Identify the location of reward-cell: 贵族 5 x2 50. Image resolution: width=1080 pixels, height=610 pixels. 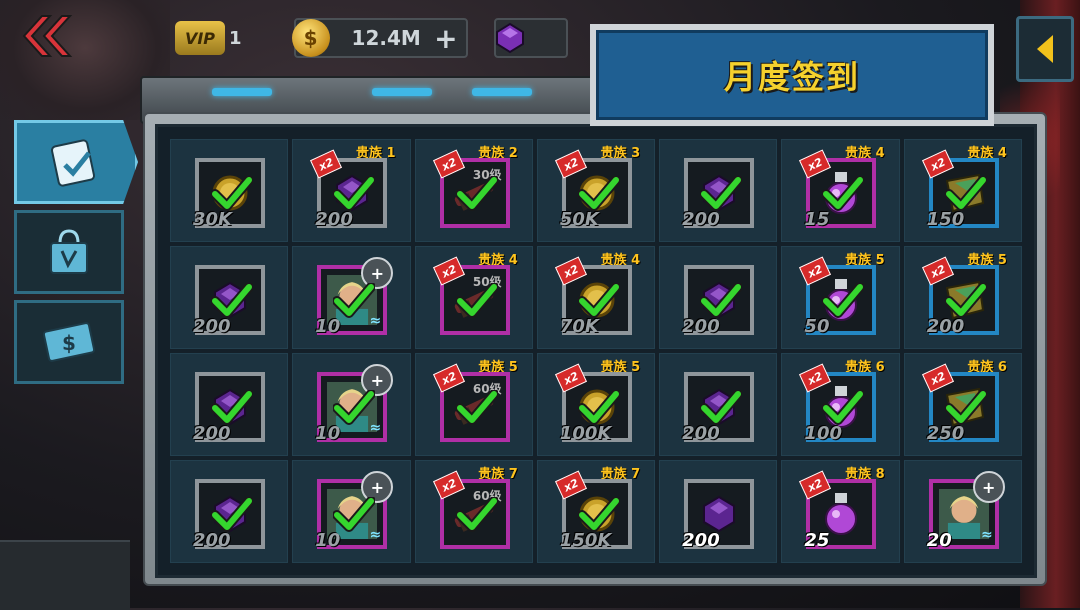
(840, 297).